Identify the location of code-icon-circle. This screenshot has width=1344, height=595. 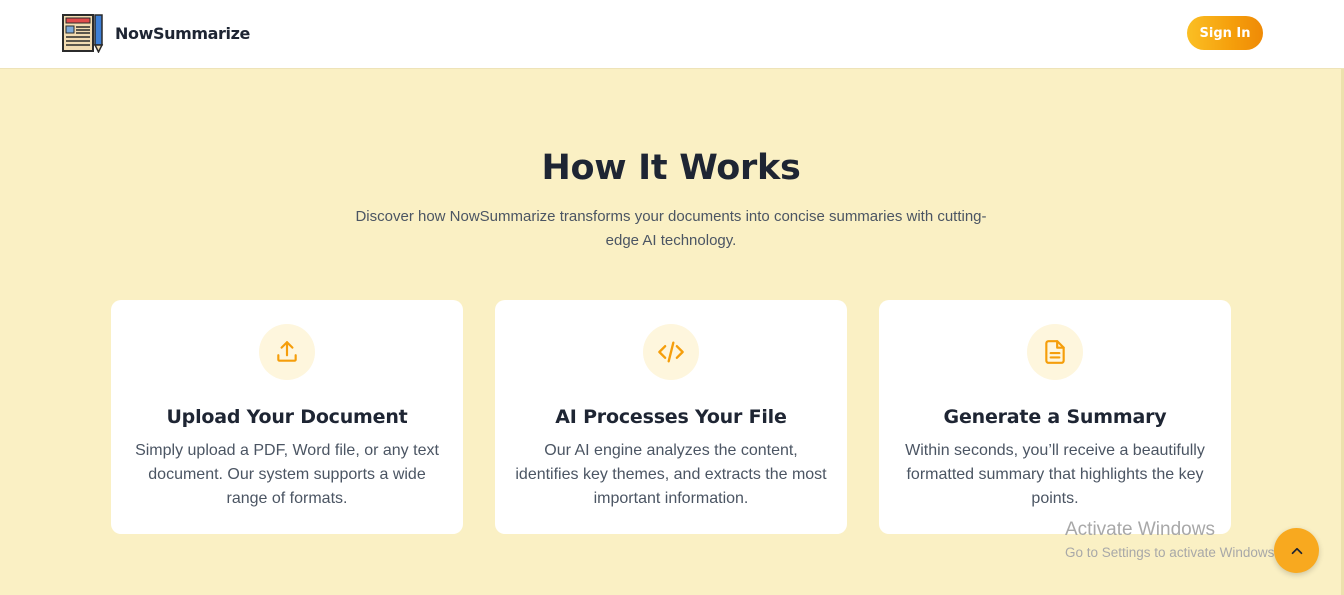
(671, 352).